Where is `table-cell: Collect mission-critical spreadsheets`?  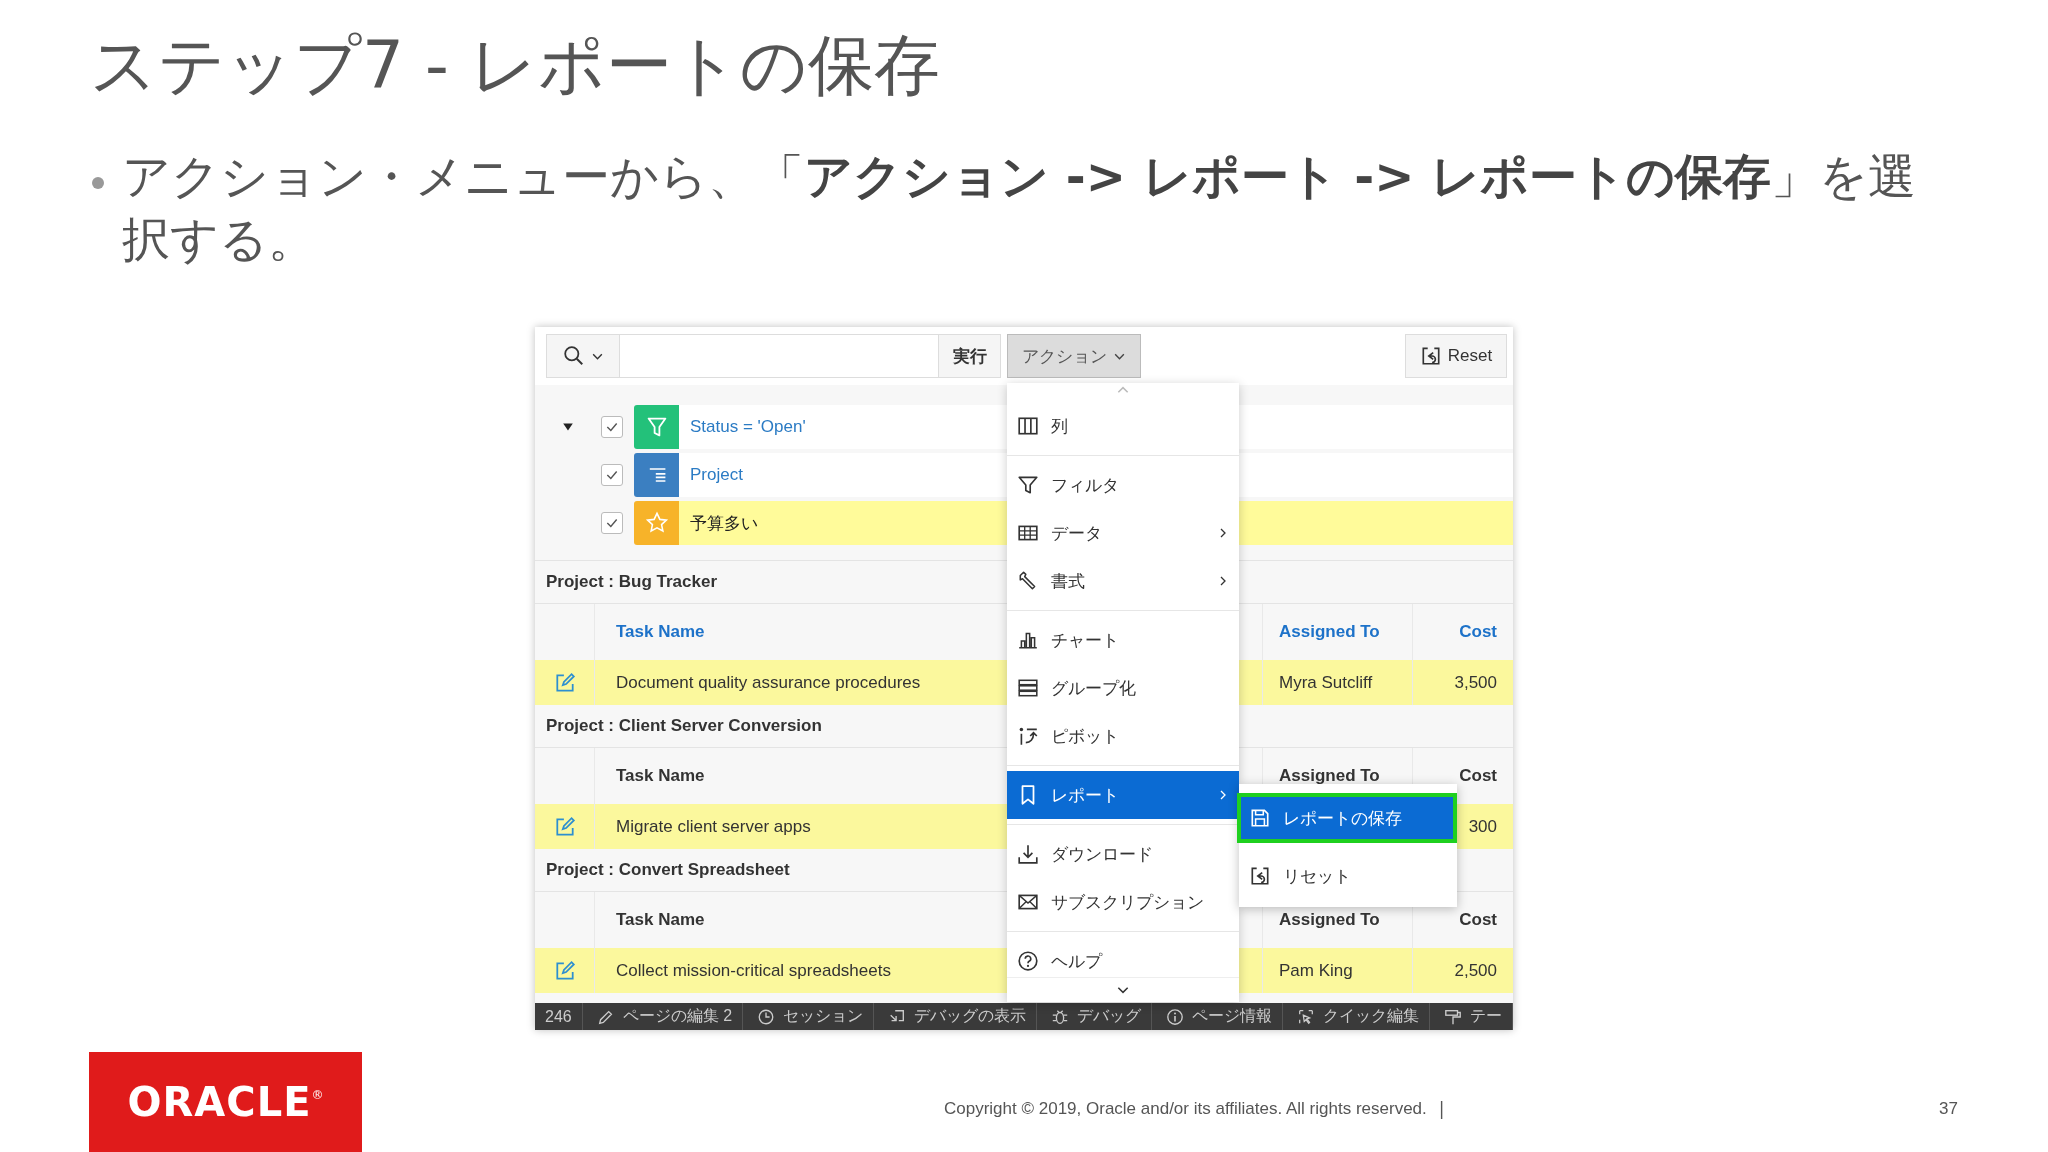 table-cell: Collect mission-critical spreadsheets is located at coordinates (753, 970).